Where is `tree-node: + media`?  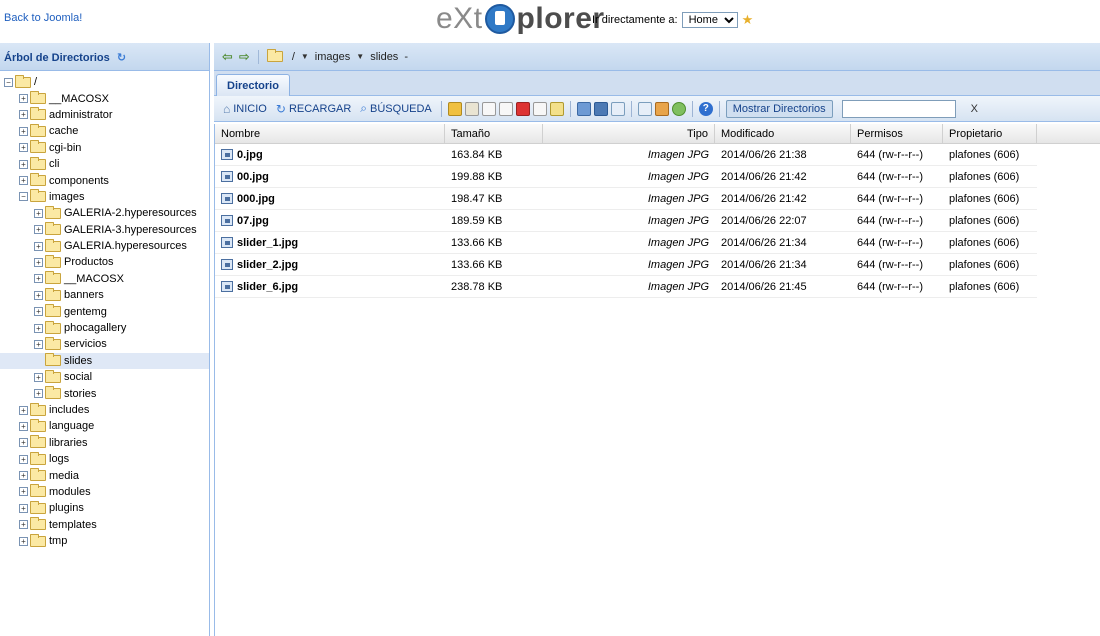
tree-node: + media is located at coordinates (104, 475).